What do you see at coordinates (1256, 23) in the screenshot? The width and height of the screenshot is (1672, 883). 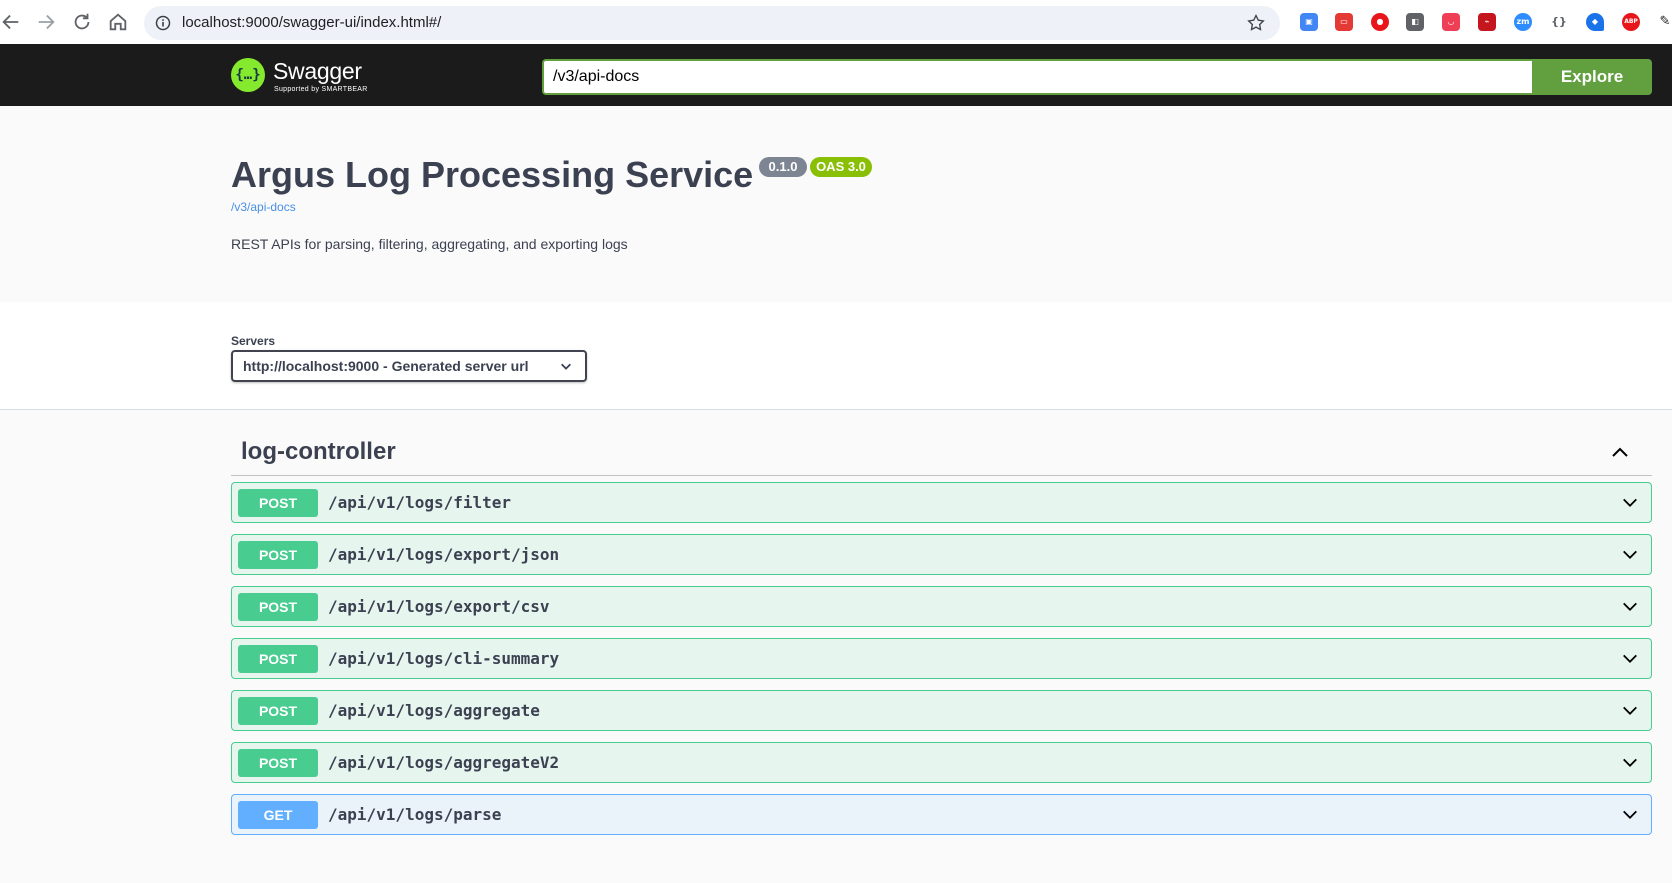 I see `bookmark-star-icon` at bounding box center [1256, 23].